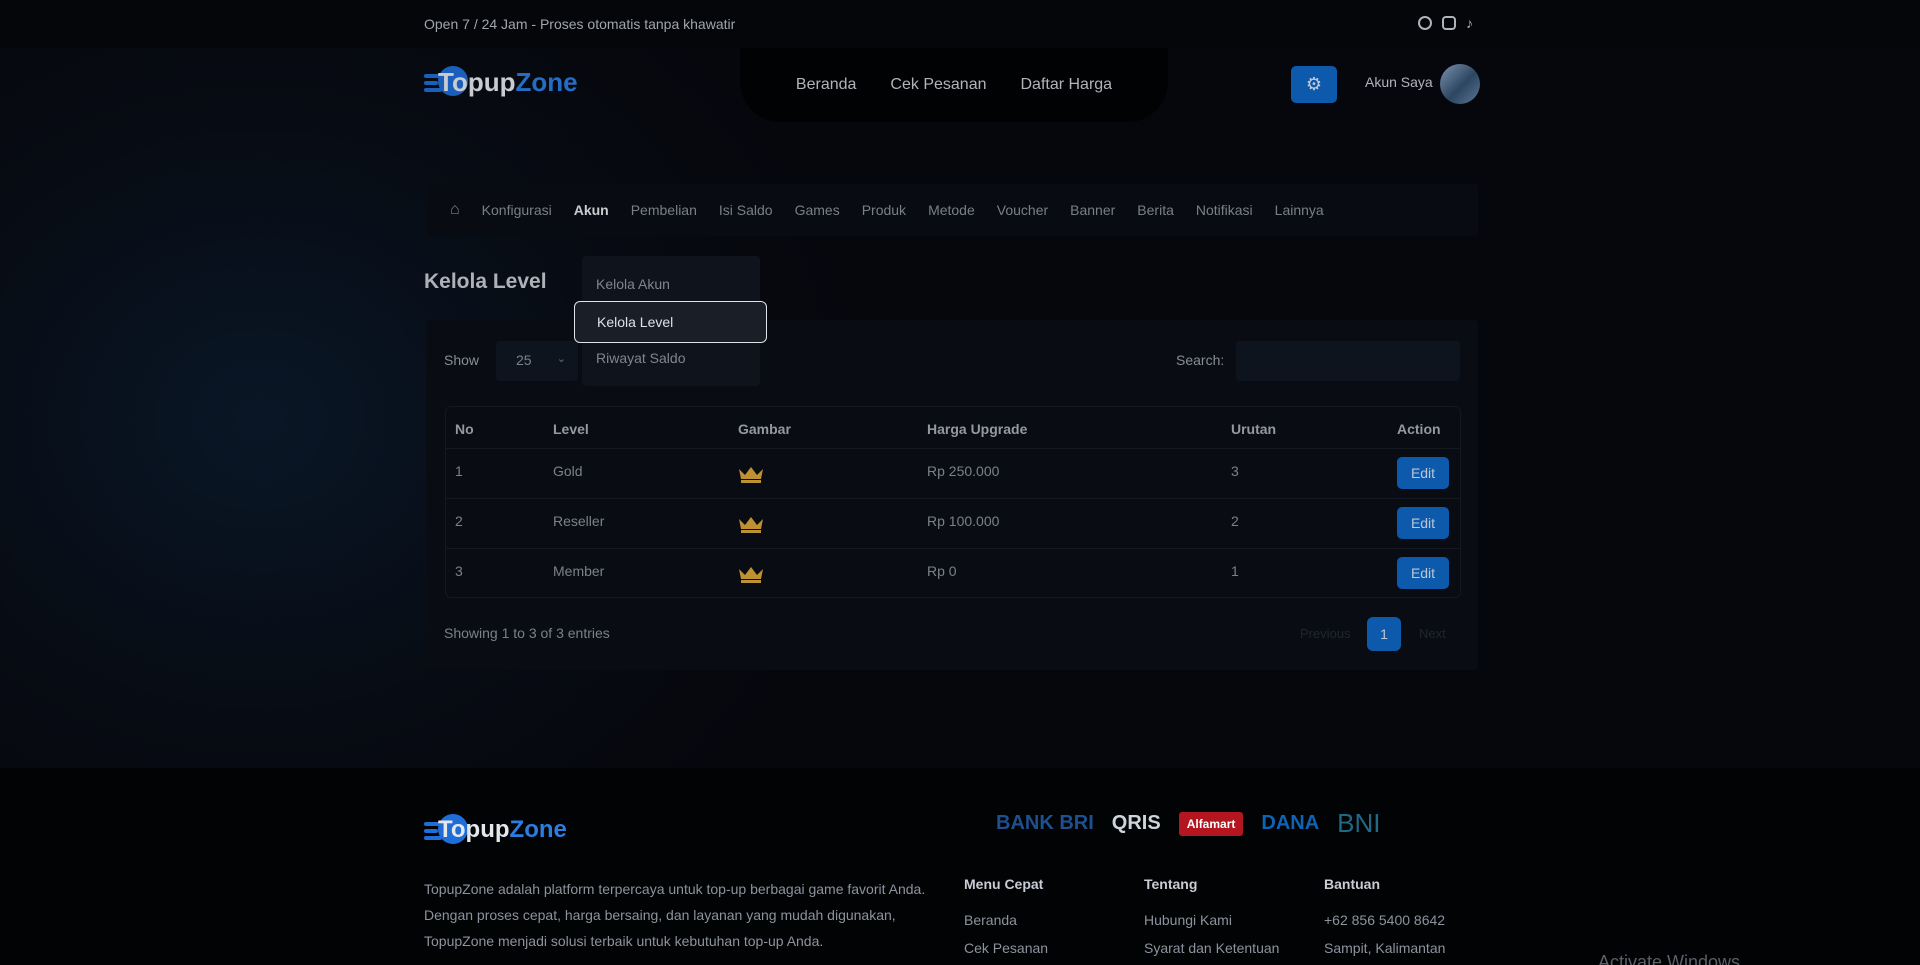  What do you see at coordinates (1419, 429) in the screenshot?
I see `header-action: Action` at bounding box center [1419, 429].